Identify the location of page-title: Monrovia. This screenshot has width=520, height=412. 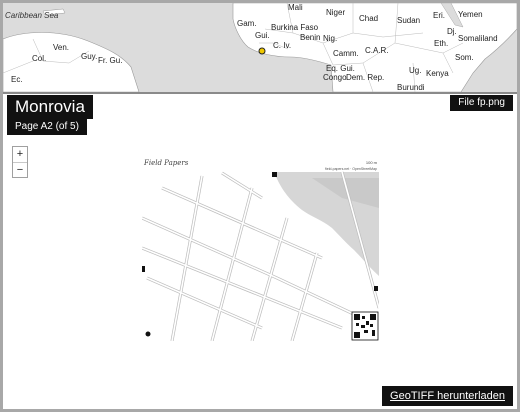
(50, 107).